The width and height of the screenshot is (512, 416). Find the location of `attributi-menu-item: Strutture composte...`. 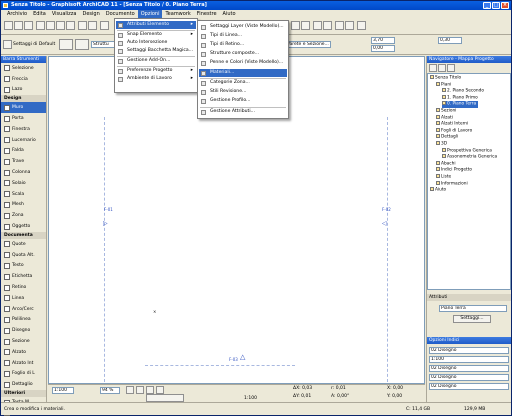

attributi-menu-item: Strutture composte... is located at coordinates (243, 54).